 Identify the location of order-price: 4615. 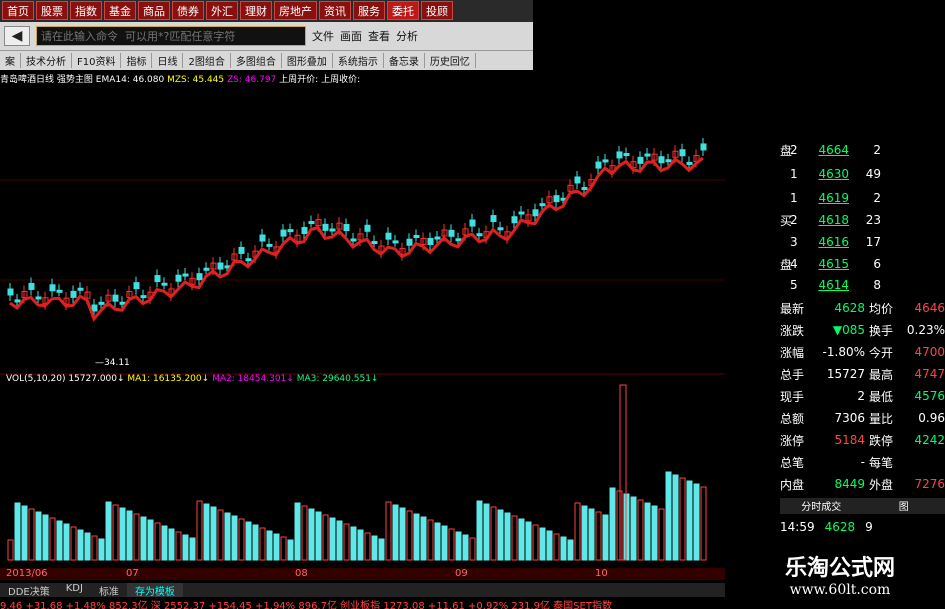
(826, 264).